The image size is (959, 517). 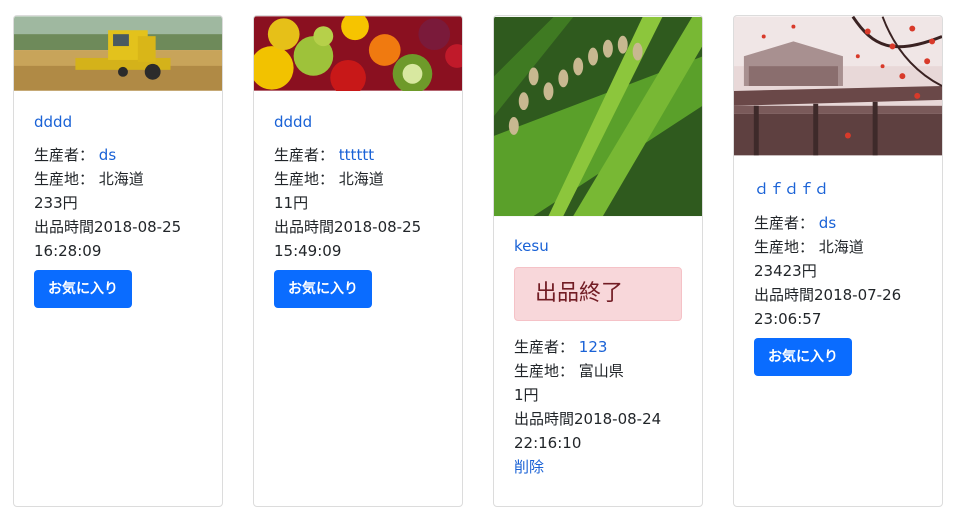 I want to click on origin-row: 生産地： 富山県, so click(x=598, y=371).